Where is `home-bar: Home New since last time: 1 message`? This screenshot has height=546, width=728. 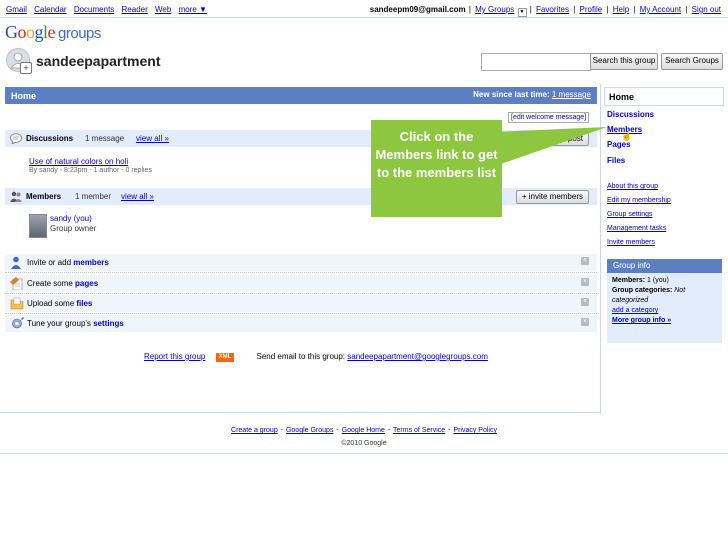
home-bar: Home New since last time: 1 message is located at coordinates (301, 95).